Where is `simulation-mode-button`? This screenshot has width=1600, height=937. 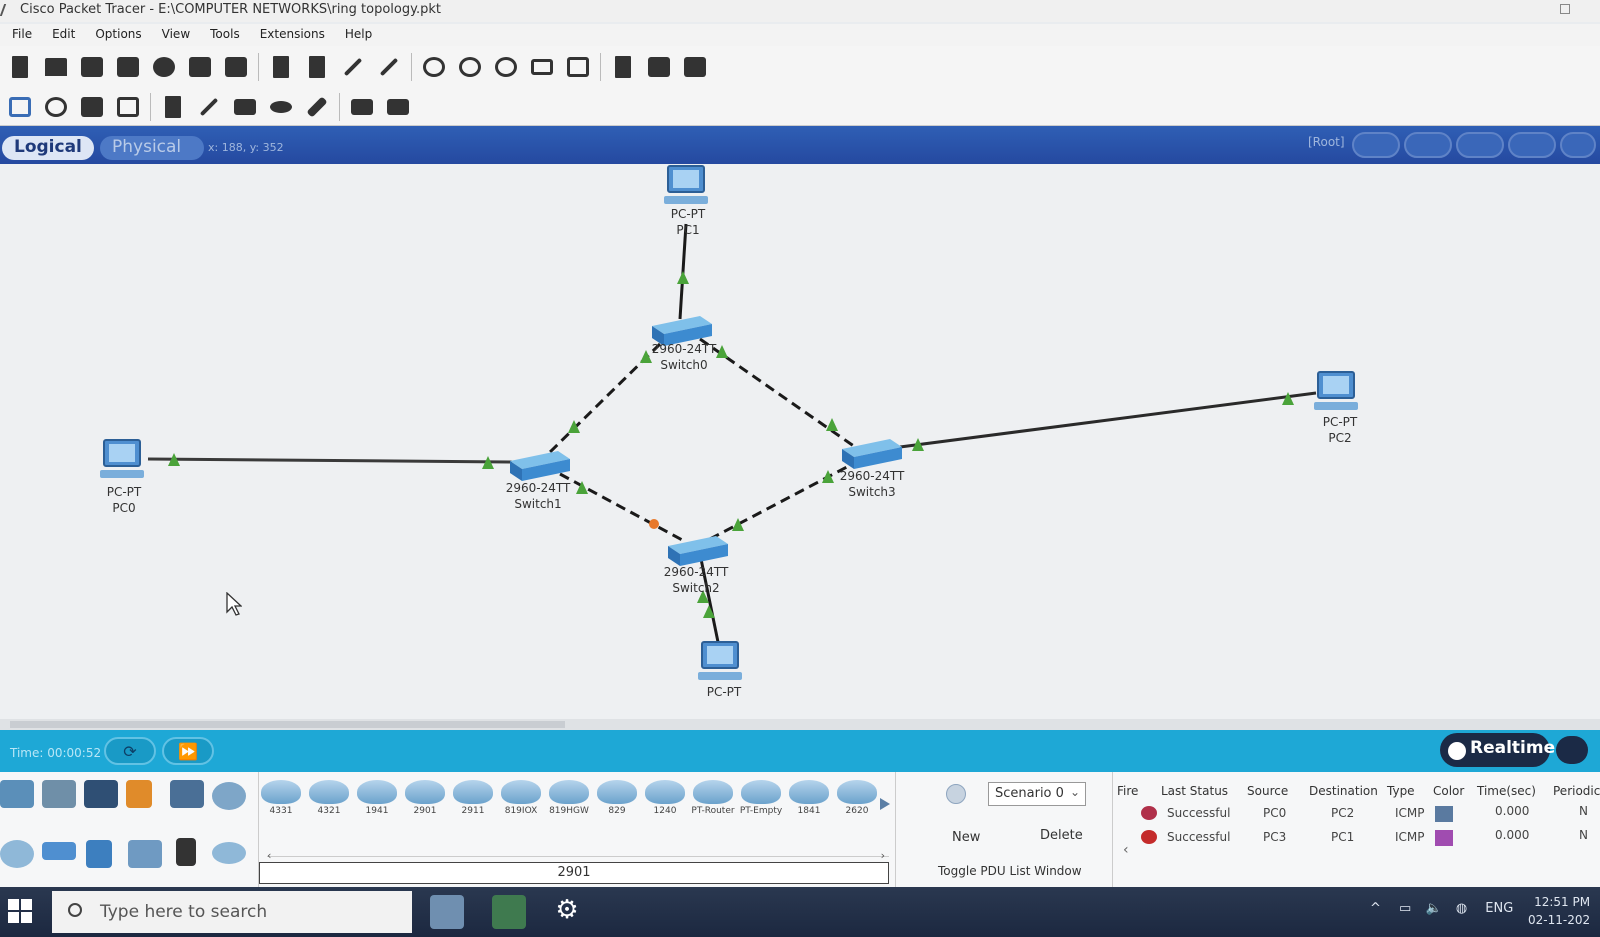 simulation-mode-button is located at coordinates (1572, 750).